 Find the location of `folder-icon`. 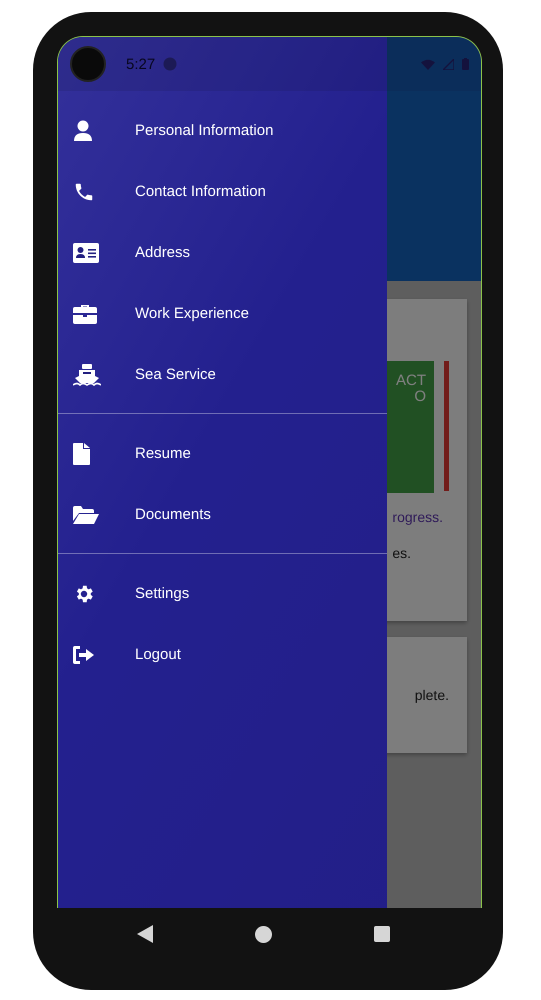

folder-icon is located at coordinates (86, 515).